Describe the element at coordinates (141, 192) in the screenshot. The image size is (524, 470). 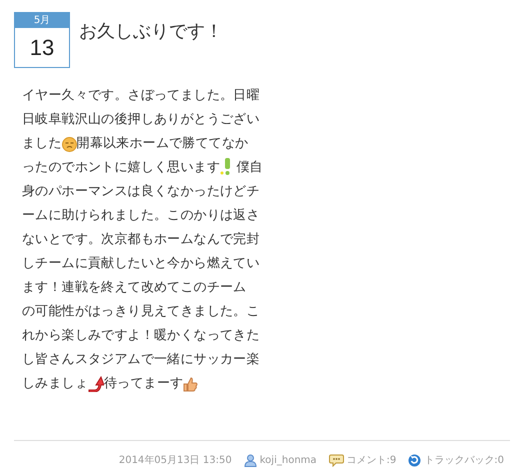
I see `post-text: 身のパホーマンスは良くなかったけどチ` at that location.